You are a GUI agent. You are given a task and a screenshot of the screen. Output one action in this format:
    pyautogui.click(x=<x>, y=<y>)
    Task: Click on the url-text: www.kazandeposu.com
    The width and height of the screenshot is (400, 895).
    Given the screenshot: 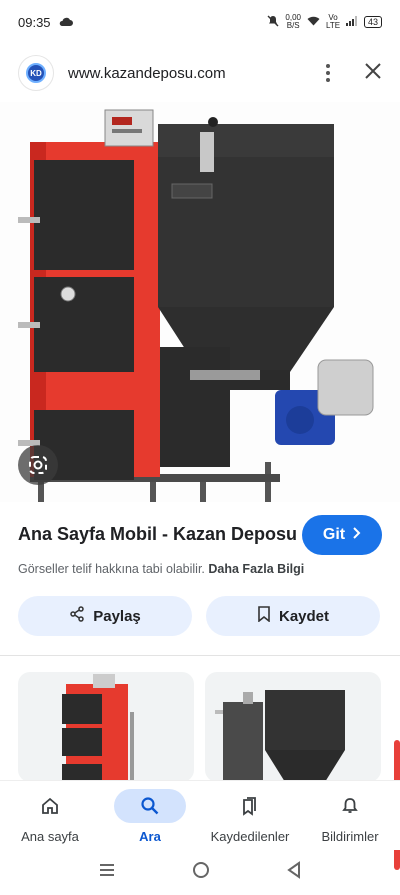 What is the action you would take?
    pyautogui.click(x=147, y=73)
    